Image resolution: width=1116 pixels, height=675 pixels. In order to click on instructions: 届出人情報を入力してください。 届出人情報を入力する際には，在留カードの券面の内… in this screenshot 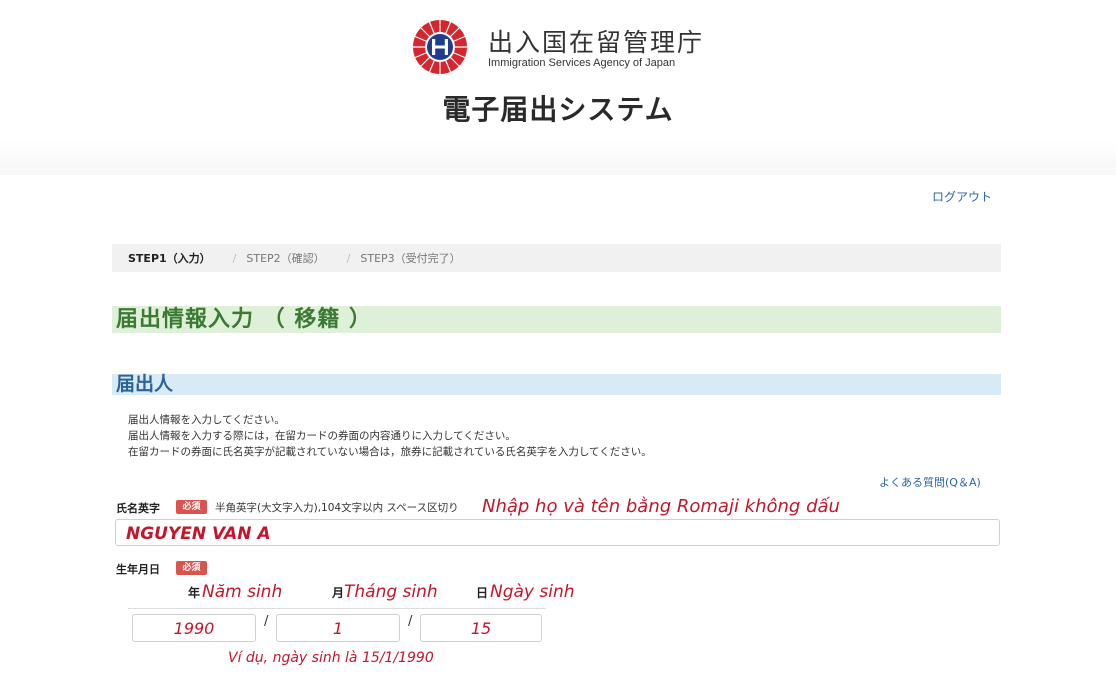, I will do `click(390, 436)`.